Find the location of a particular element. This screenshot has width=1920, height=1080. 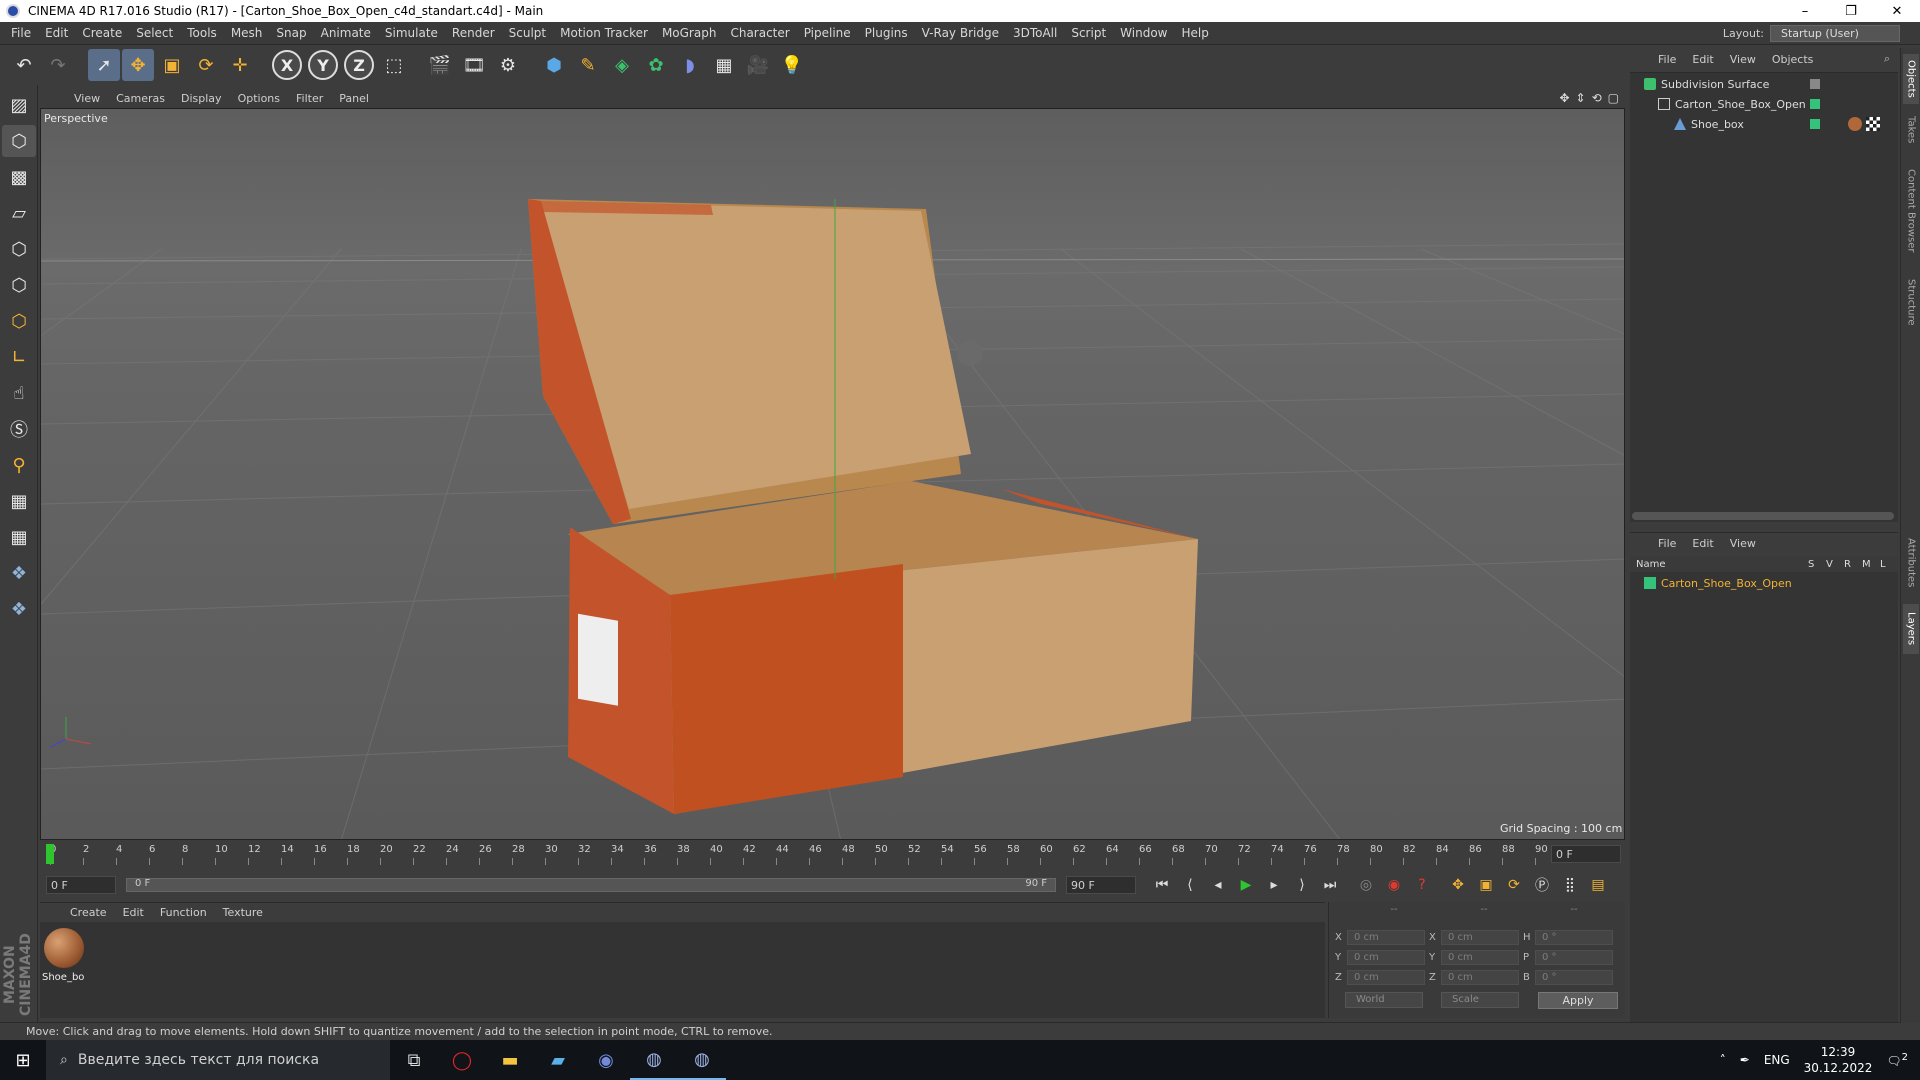

current-frame-field: 0 F is located at coordinates (1586, 854).